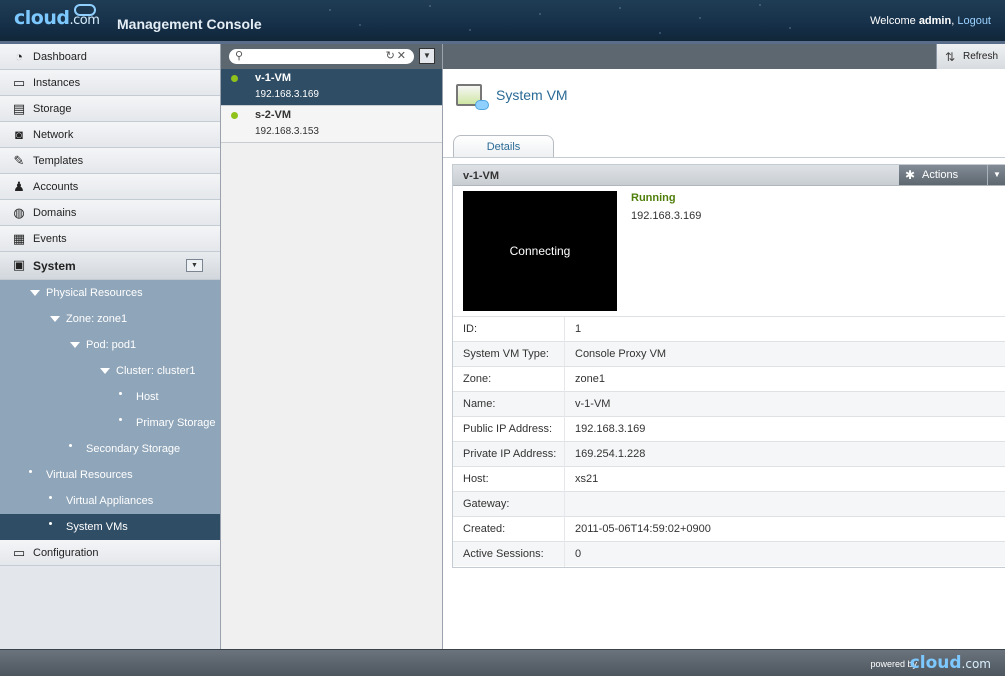 The height and width of the screenshot is (676, 1005). I want to click on nav-item-domains: ◍ Domains, so click(110, 213).